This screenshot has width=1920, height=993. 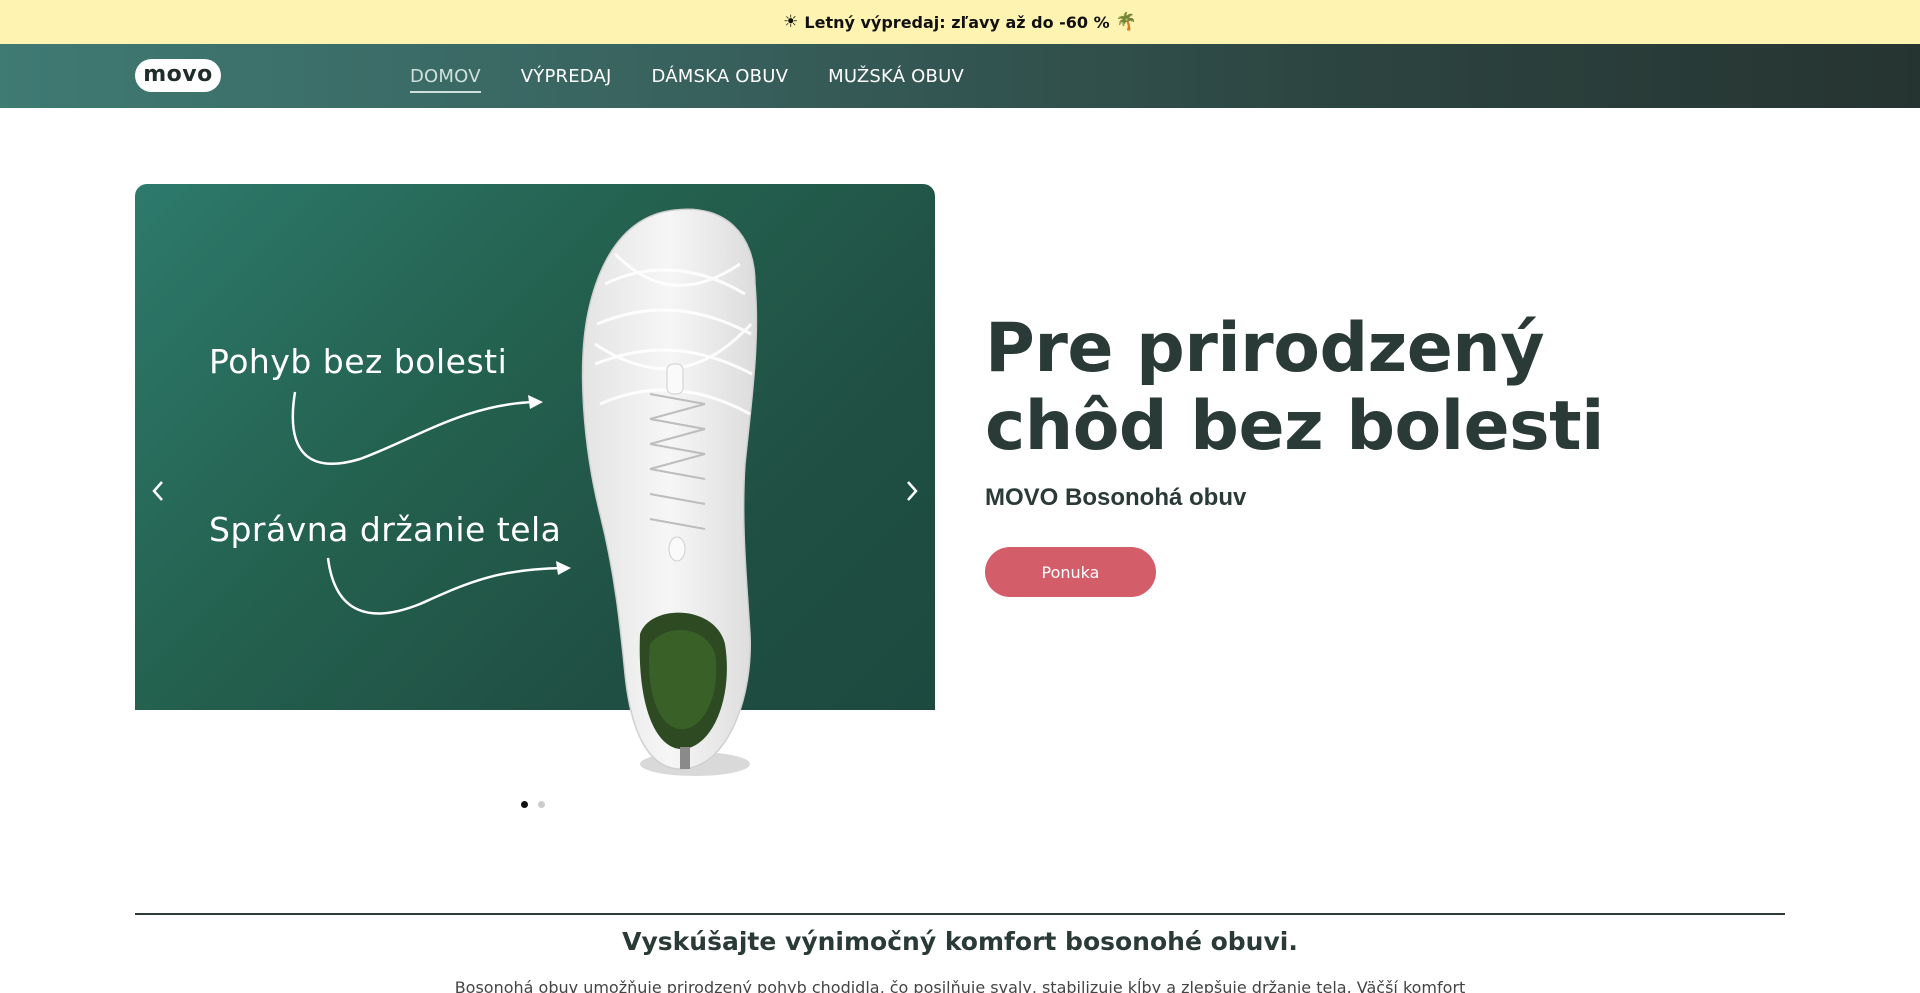 I want to click on barefoot-shoe-image, so click(x=669, y=492).